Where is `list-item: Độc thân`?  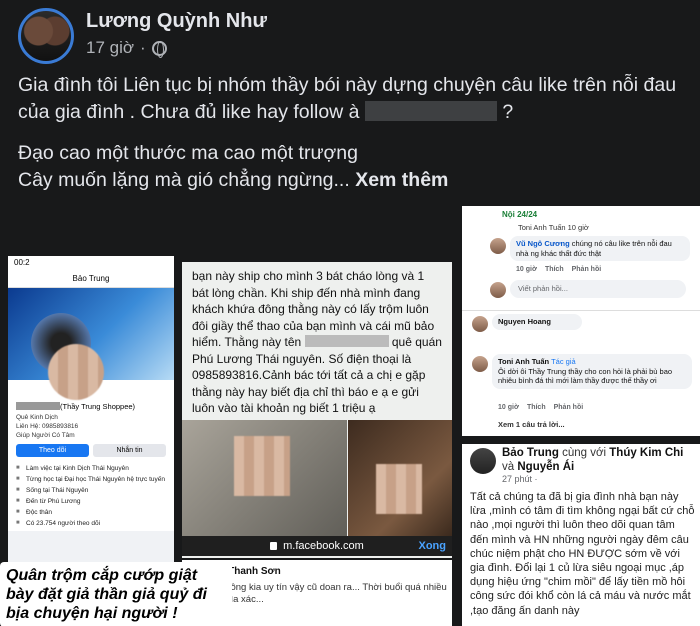 list-item: Độc thân is located at coordinates (91, 512).